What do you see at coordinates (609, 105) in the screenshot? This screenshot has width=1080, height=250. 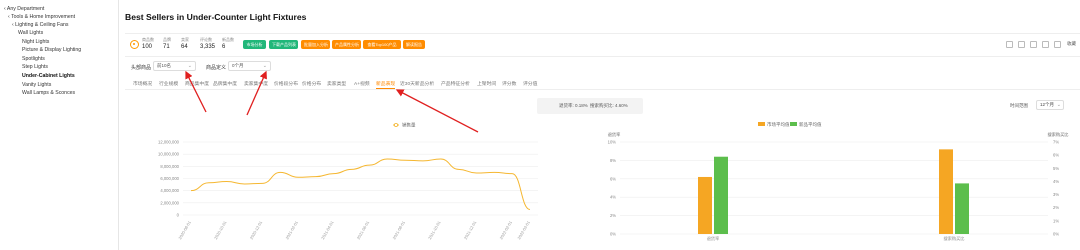 I see `search-purchase-metric: 搜索购买比: 4.60%` at bounding box center [609, 105].